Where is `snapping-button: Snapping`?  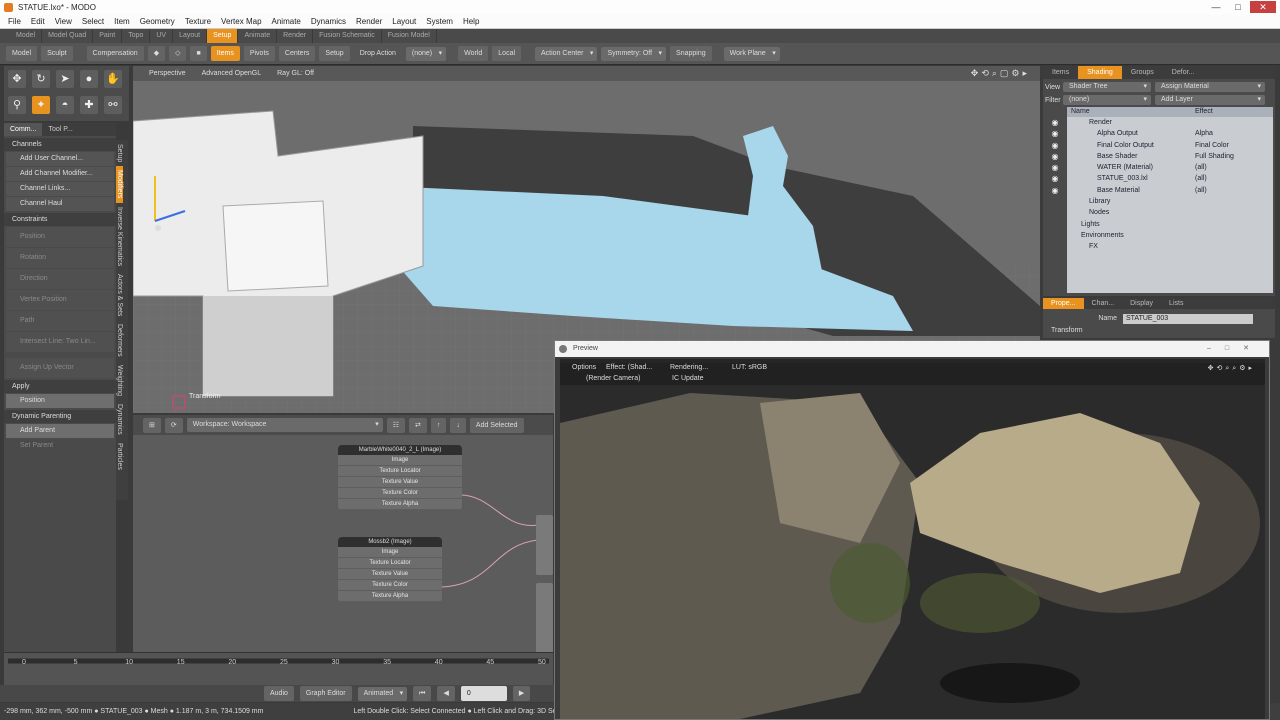
snapping-button: Snapping is located at coordinates (691, 53).